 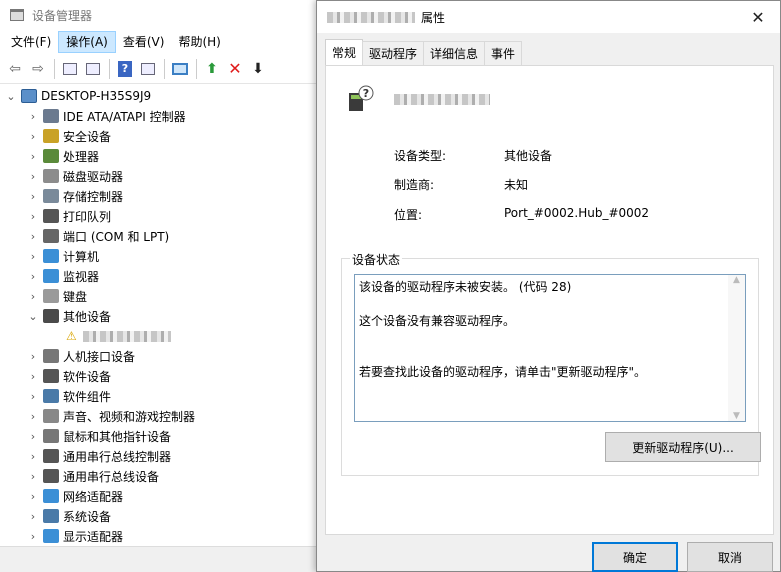 What do you see at coordinates (160, 156) in the screenshot?
I see `tree-item-processor: › 处理器` at bounding box center [160, 156].